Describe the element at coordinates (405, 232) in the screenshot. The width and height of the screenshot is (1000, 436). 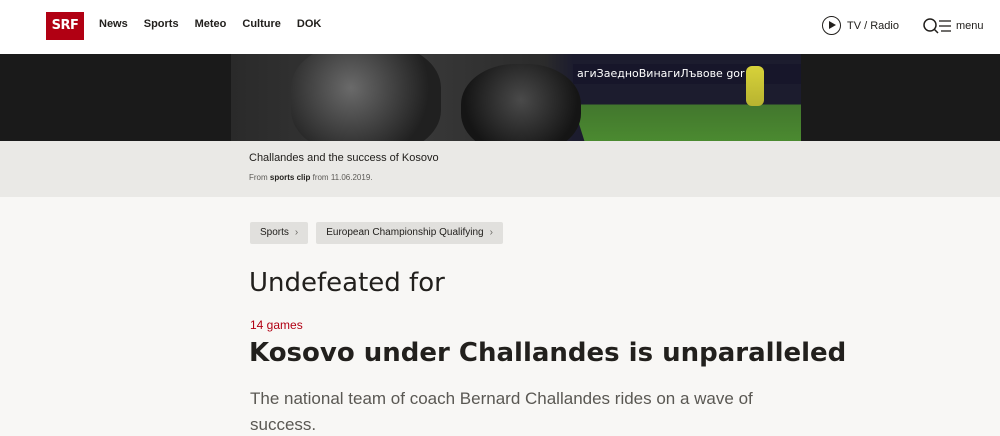
I see `breadcrumb-label: European Championship Qualifying` at that location.